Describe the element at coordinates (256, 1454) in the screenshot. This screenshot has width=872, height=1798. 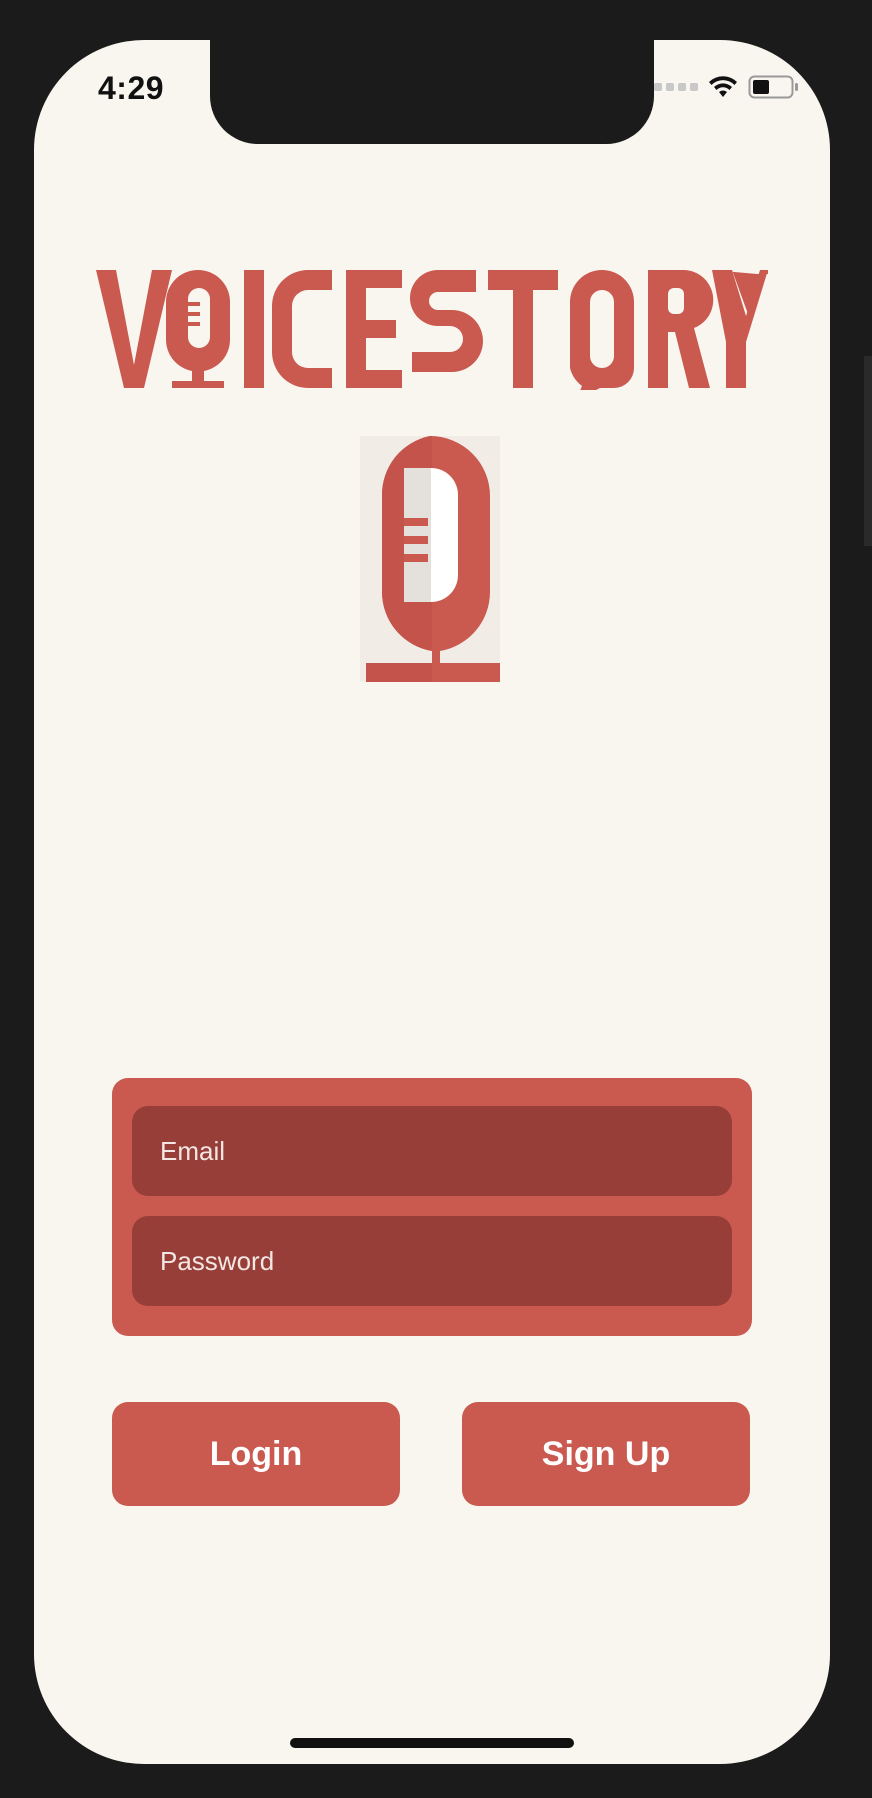
I see `login-button: Login` at that location.